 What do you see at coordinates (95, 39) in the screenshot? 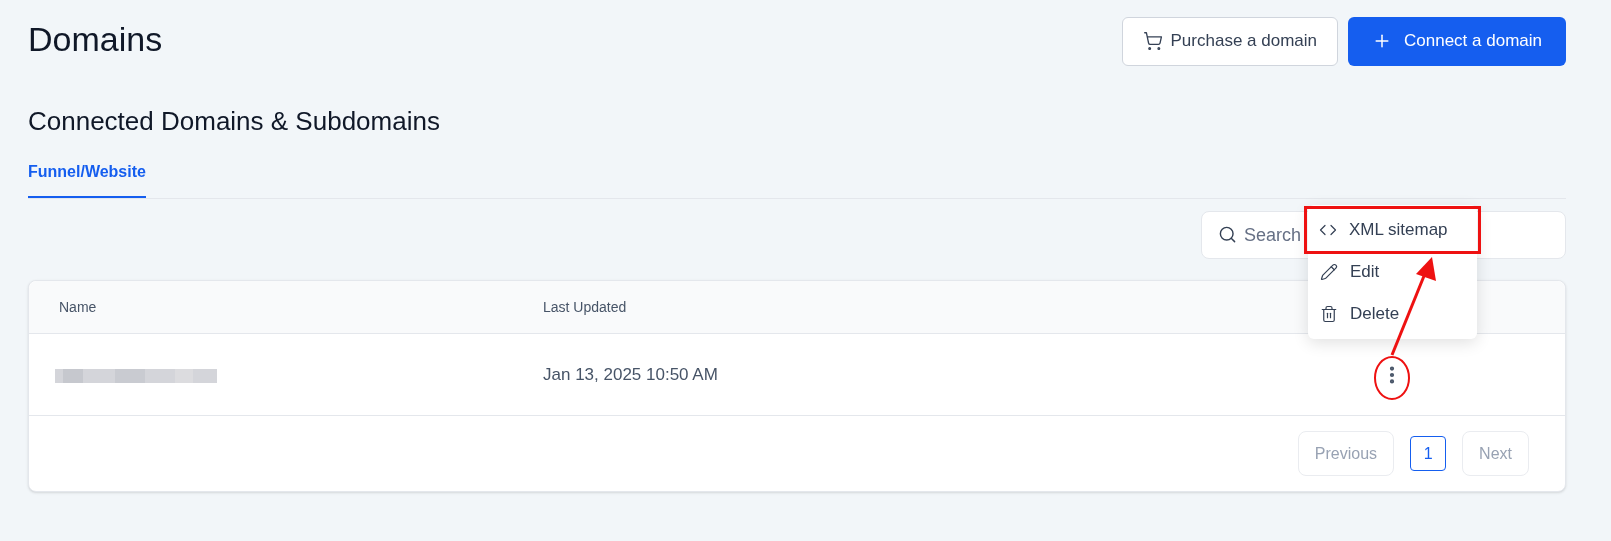
I see `page-title: Domains` at bounding box center [95, 39].